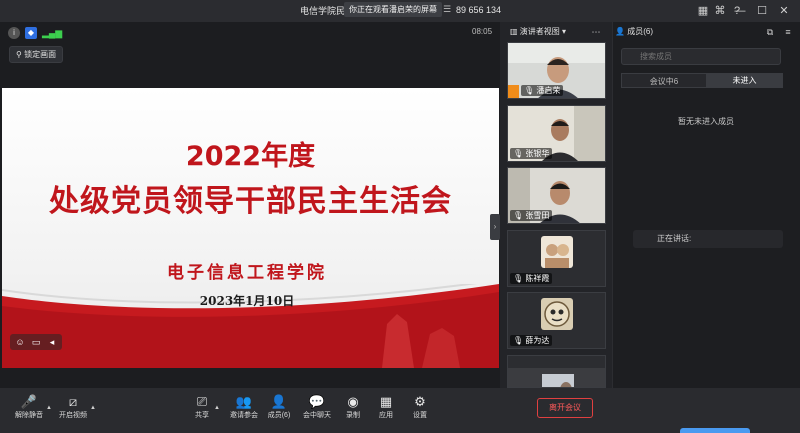 The width and height of the screenshot is (800, 433). I want to click on mic-off-icon: 🎤, so click(29, 401).